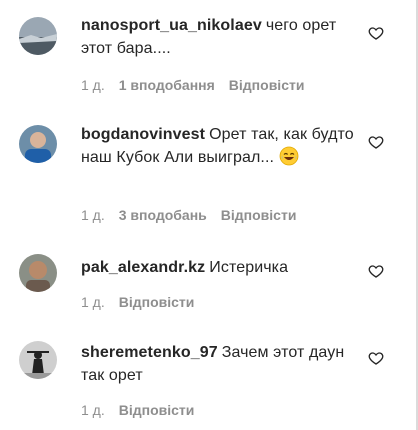 The image size is (418, 430). Describe the element at coordinates (167, 85) in the screenshot. I see `comment-likes: 1 вподобання` at that location.